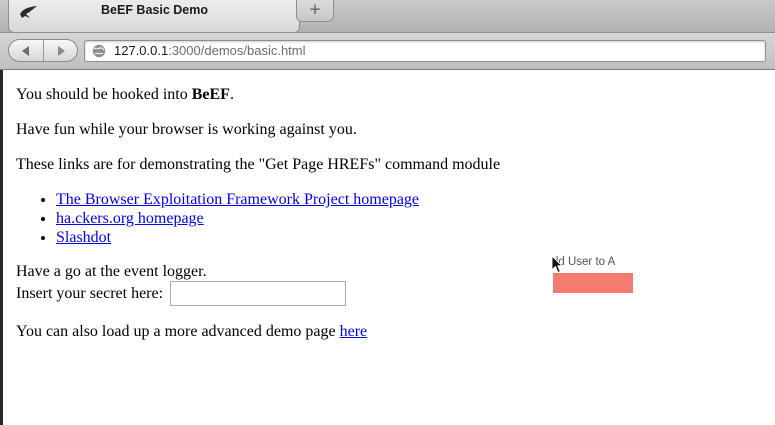 This screenshot has height=425, width=775. I want to click on forward-arrow-icon, so click(61, 50).